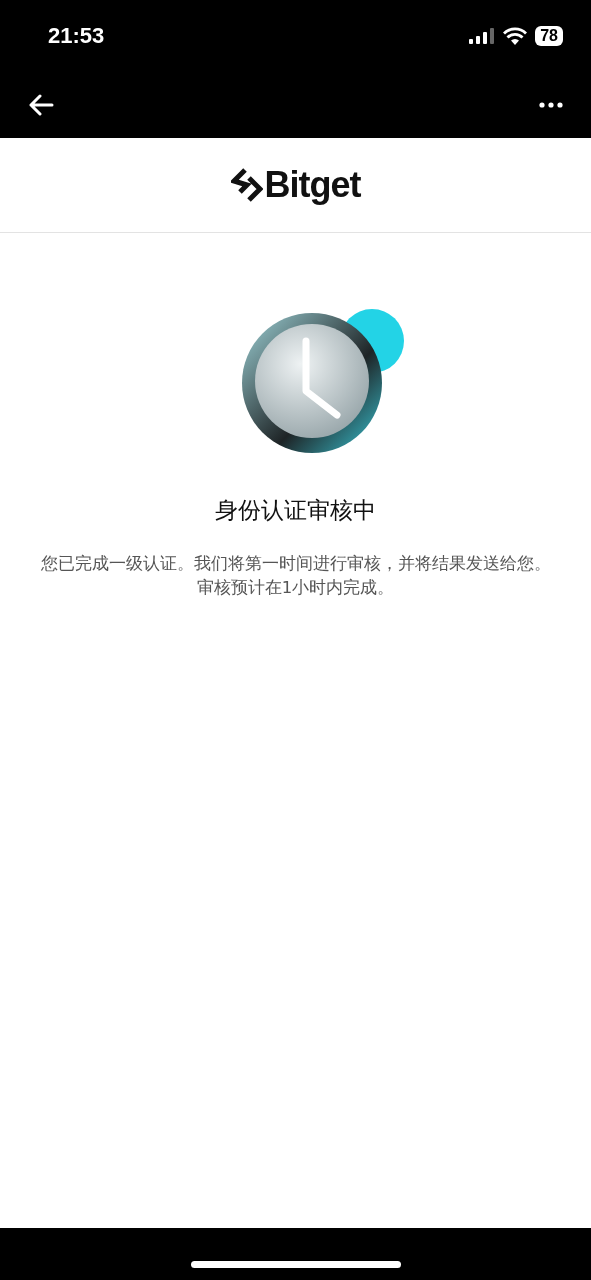  Describe the element at coordinates (76, 36) in the screenshot. I see `status-time: 21:53` at that location.